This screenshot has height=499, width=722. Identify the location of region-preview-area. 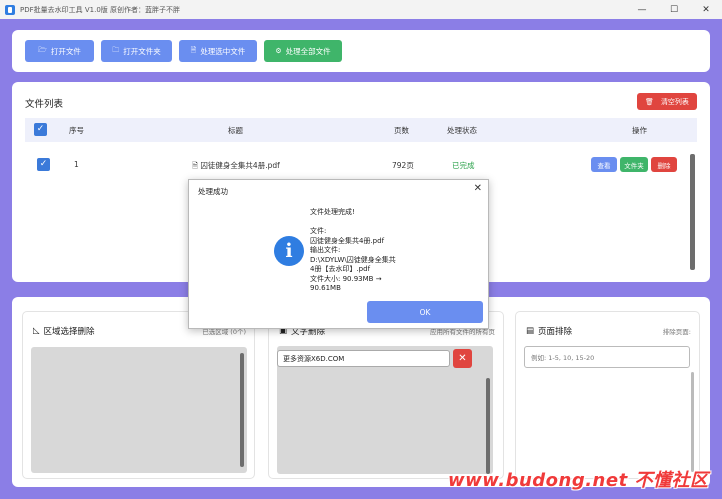
(139, 410).